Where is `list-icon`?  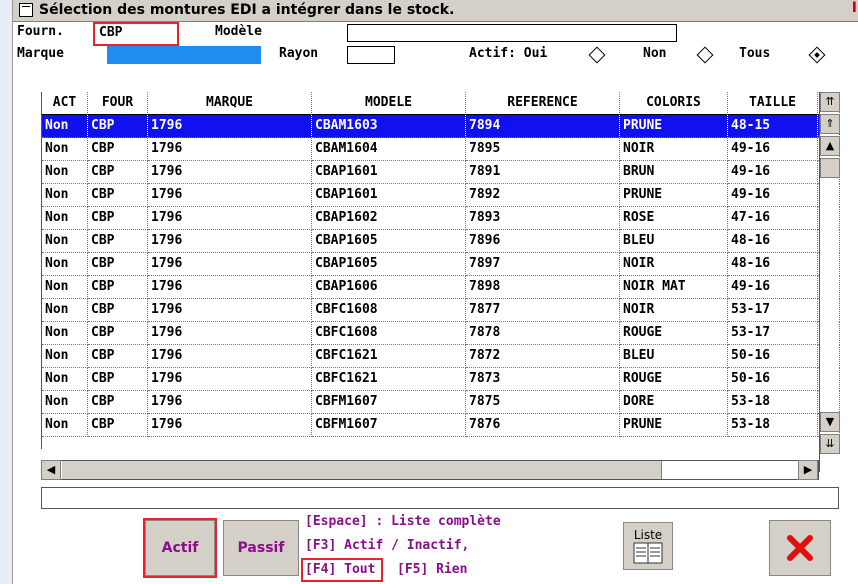
list-icon is located at coordinates (648, 553).